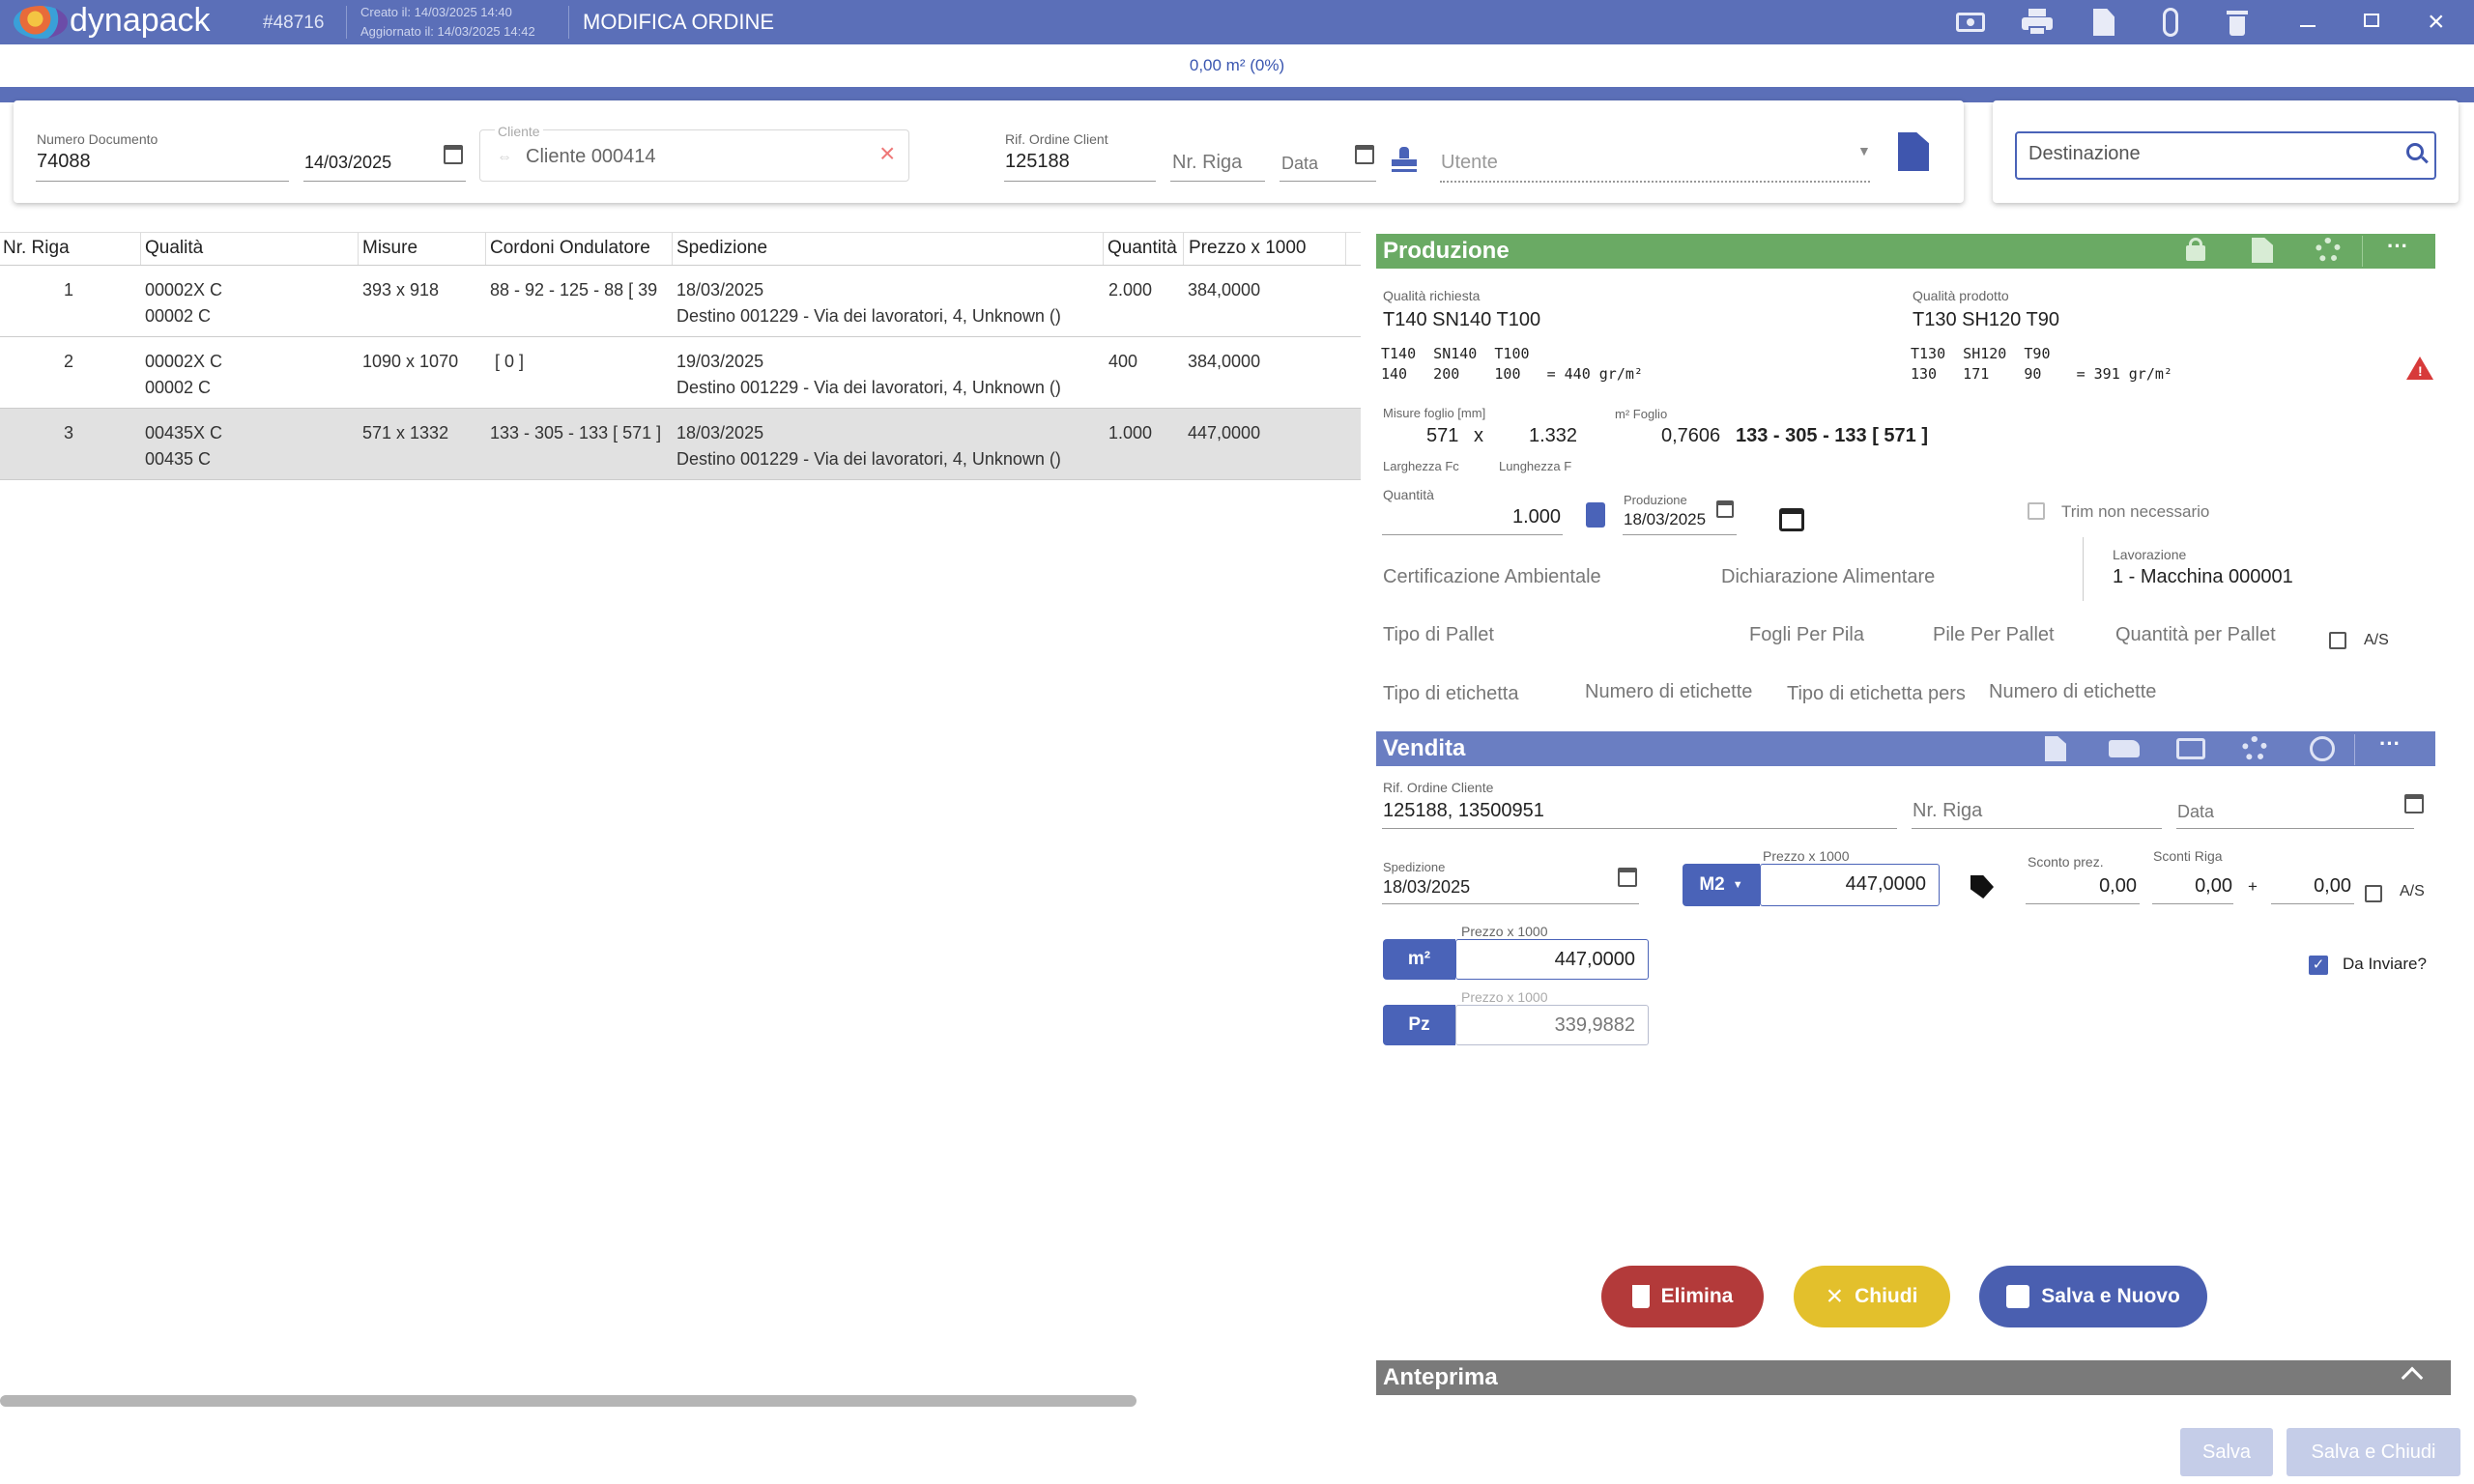  I want to click on spedizione-label: Spedizione, so click(1414, 867).